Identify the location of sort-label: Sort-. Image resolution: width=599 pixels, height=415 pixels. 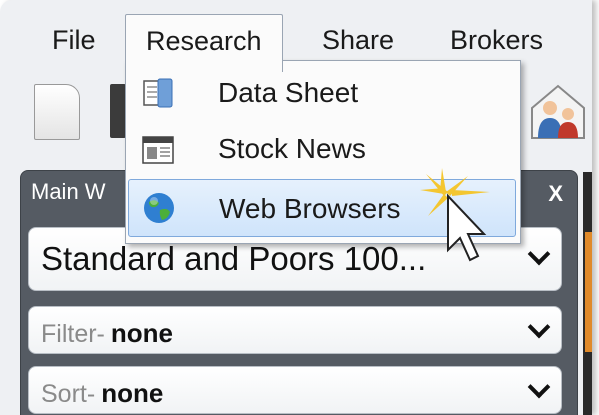
(68, 394).